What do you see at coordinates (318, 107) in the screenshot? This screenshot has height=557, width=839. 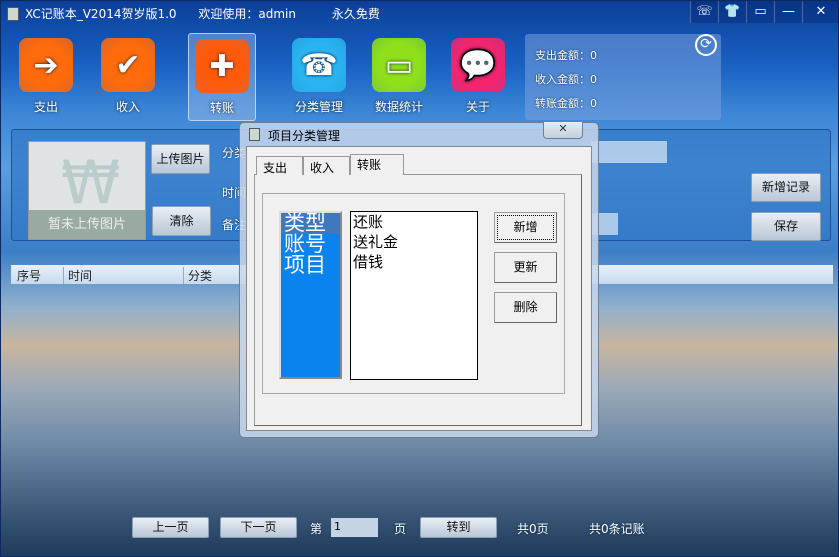 I see `toolbar-label: 分类管理` at bounding box center [318, 107].